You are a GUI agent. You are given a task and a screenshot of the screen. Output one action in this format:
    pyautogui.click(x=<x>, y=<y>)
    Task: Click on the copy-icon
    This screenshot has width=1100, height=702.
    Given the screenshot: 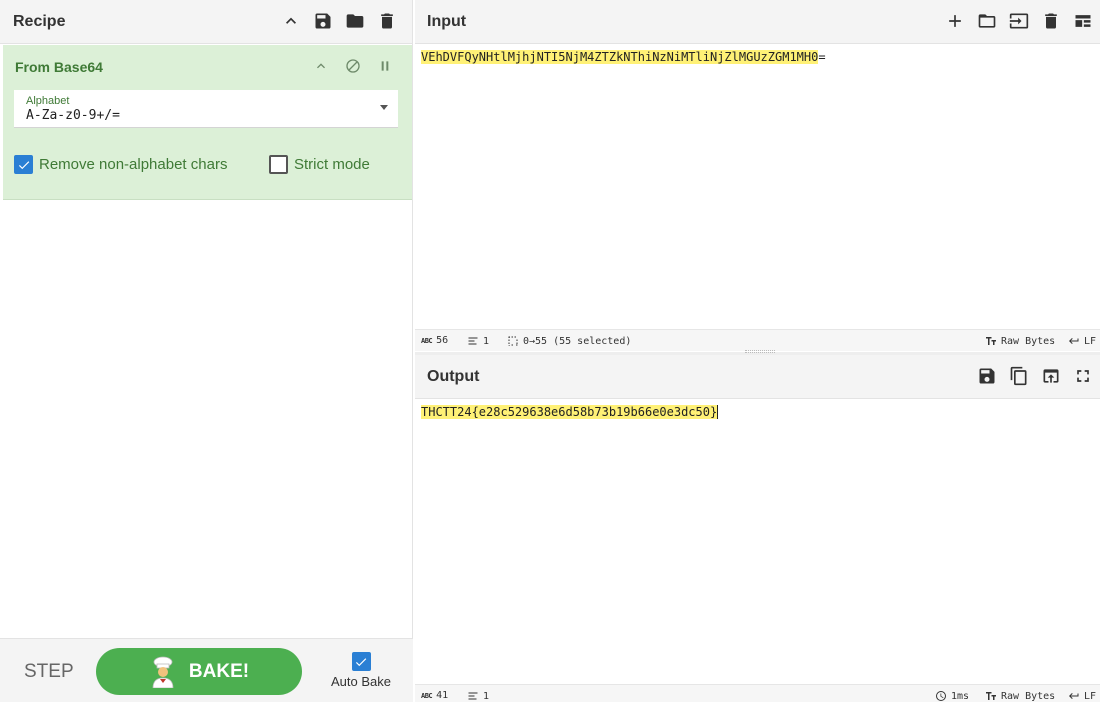 What is the action you would take?
    pyautogui.click(x=1019, y=376)
    